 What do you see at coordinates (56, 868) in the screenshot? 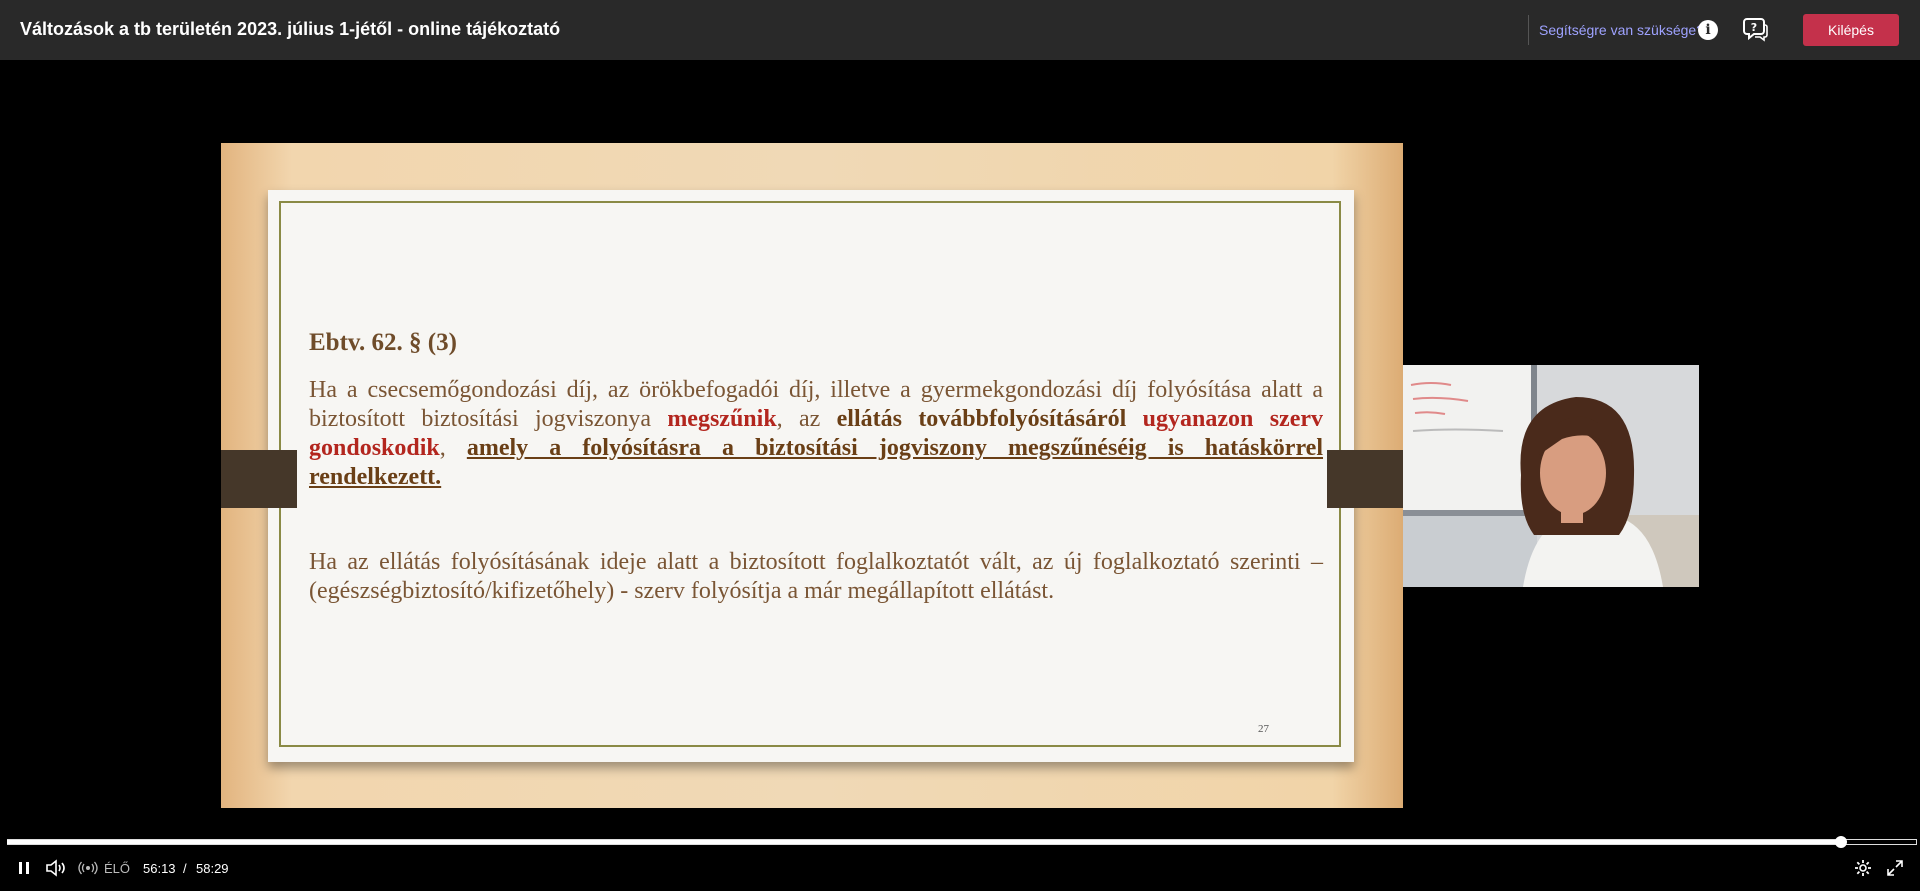
I see `volume-icon` at bounding box center [56, 868].